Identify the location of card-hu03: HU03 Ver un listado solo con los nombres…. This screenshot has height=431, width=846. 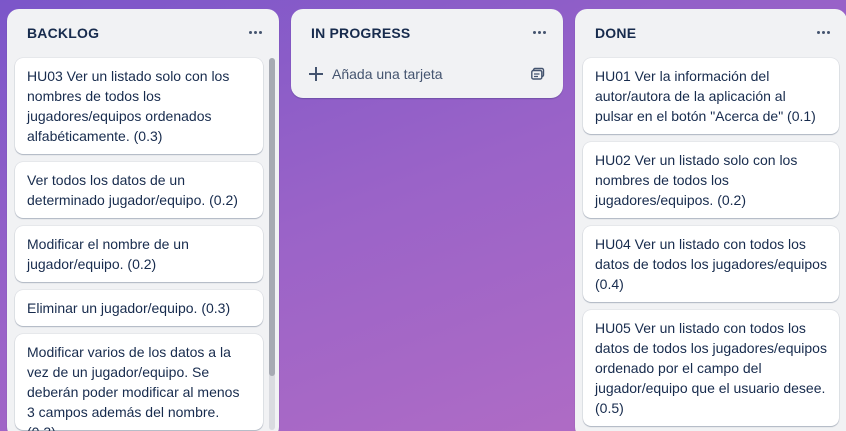
(139, 106).